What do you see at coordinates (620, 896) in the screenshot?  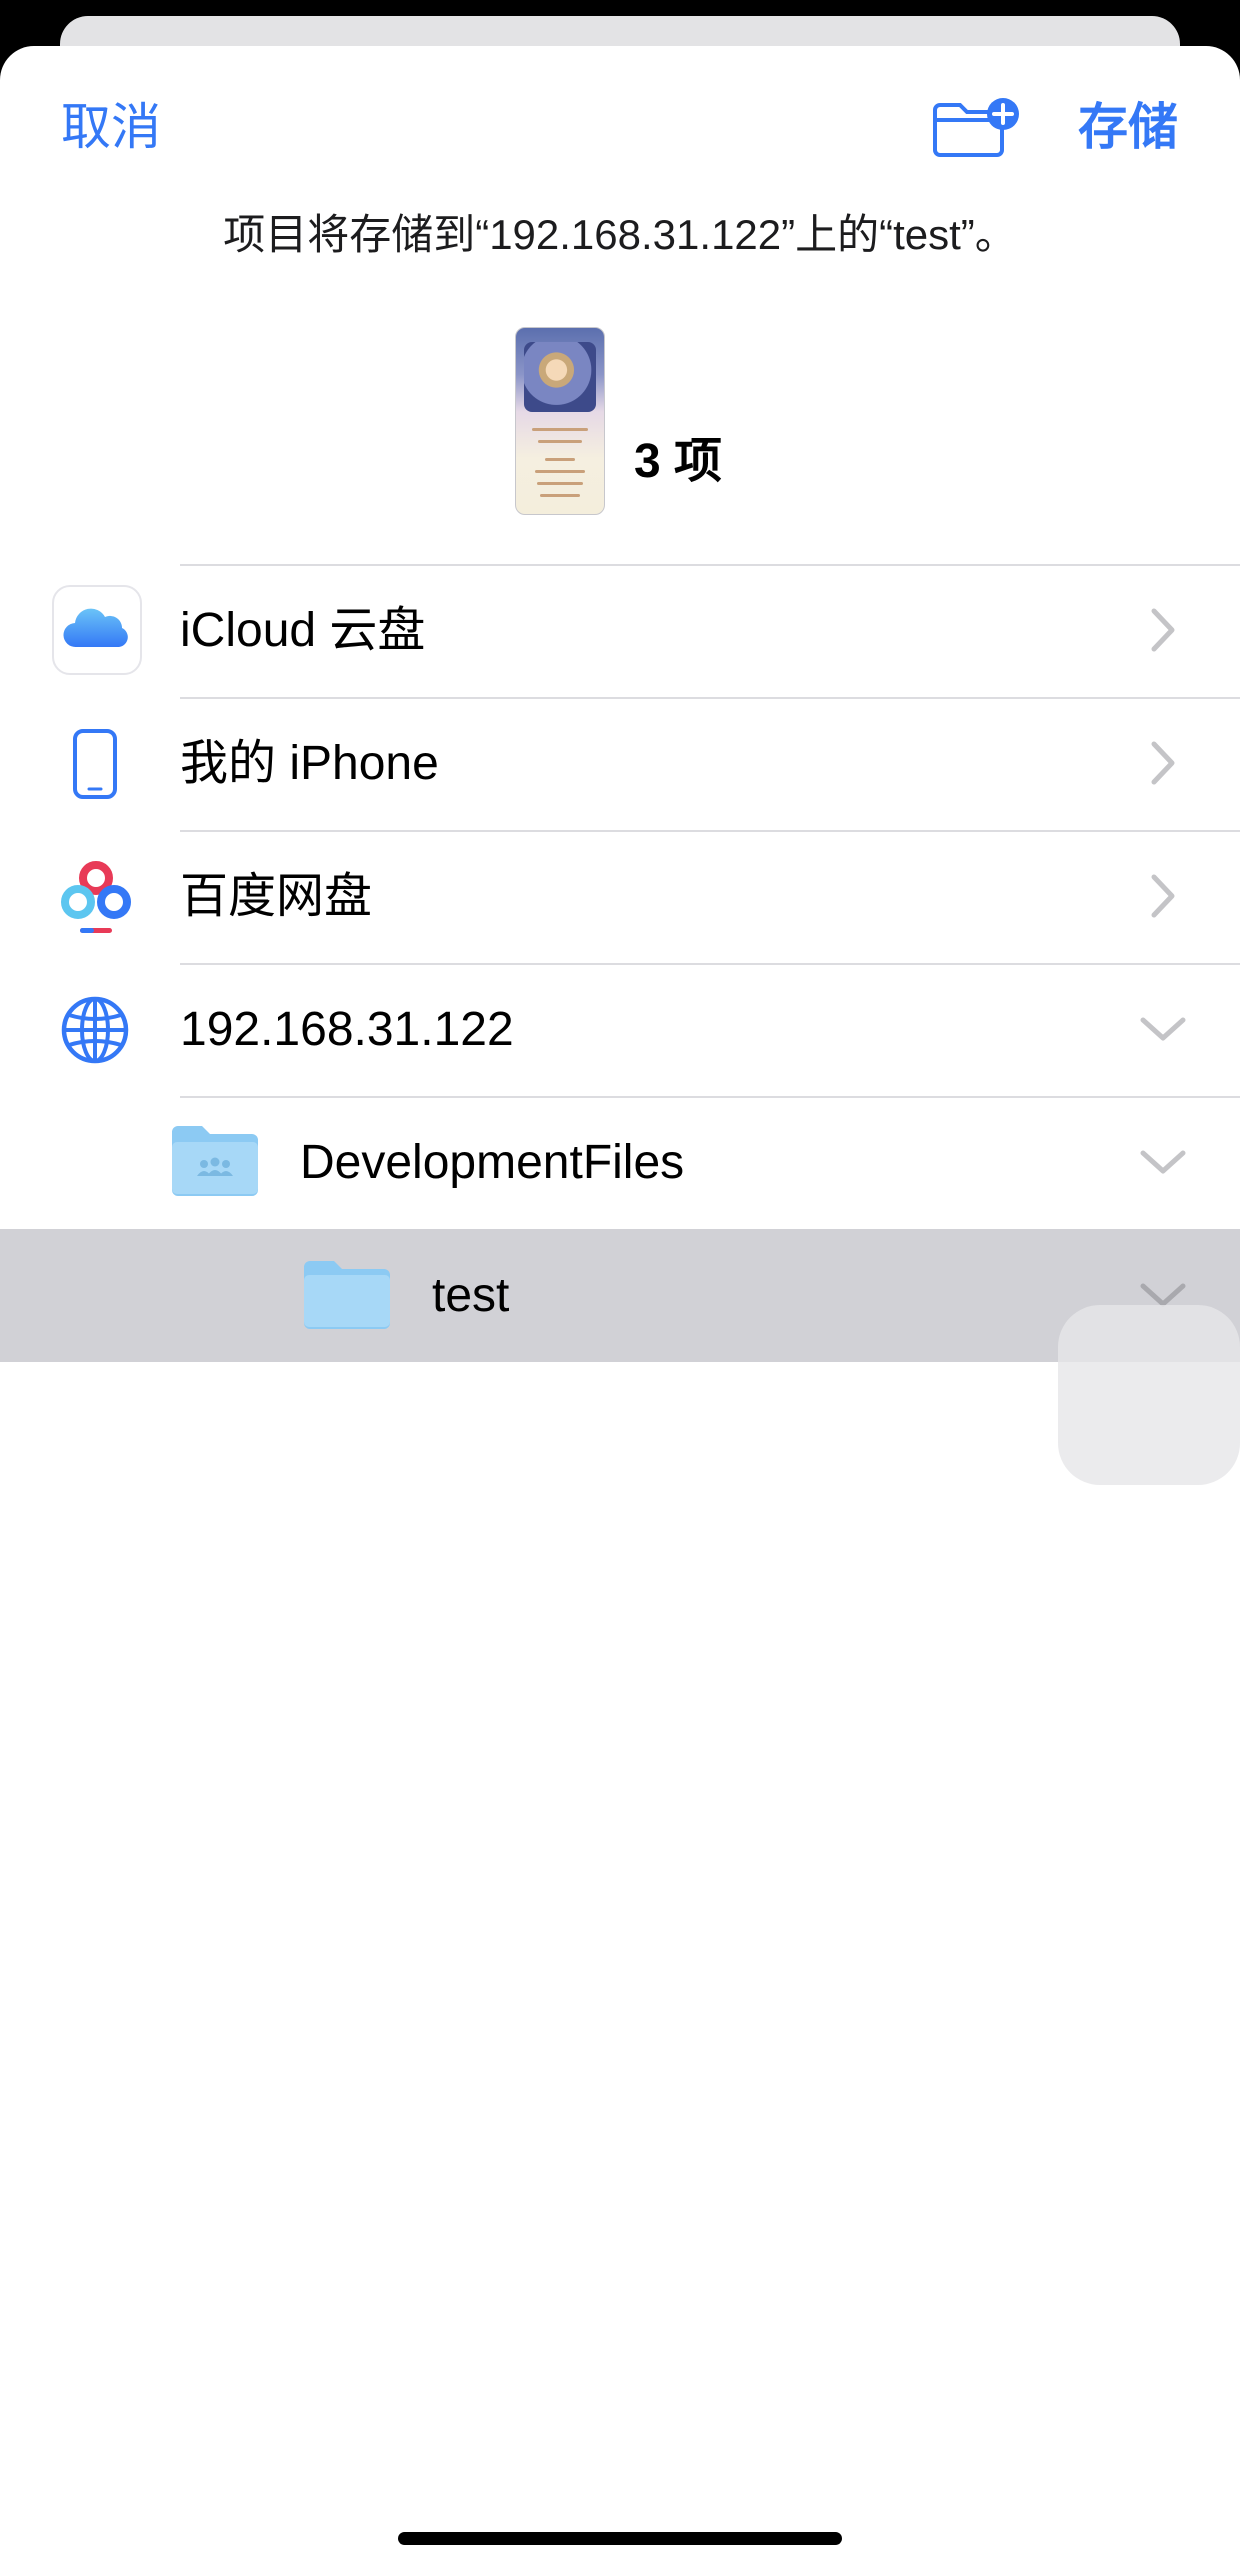 I see `location-row-baidu-netdisk: 百度网盘` at bounding box center [620, 896].